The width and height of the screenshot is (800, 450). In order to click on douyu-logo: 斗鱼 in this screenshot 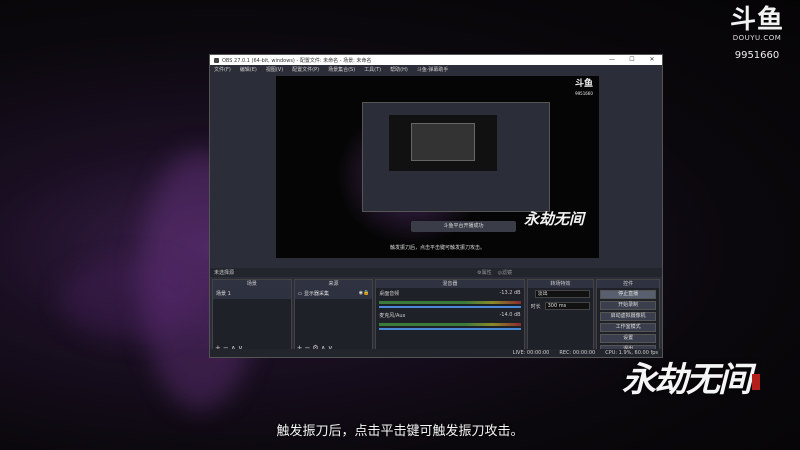, I will do `click(756, 20)`.